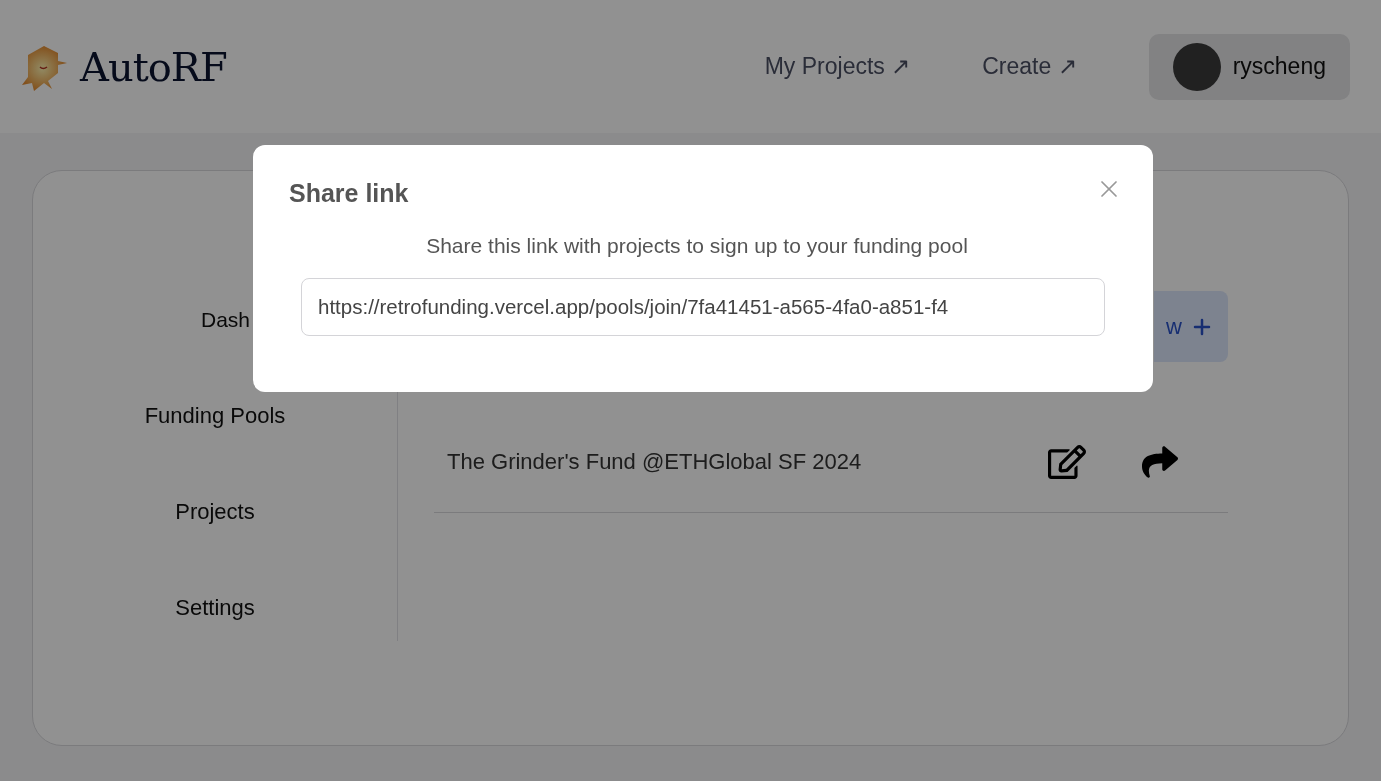  What do you see at coordinates (215, 512) in the screenshot?
I see `sidebar-item: Projects` at bounding box center [215, 512].